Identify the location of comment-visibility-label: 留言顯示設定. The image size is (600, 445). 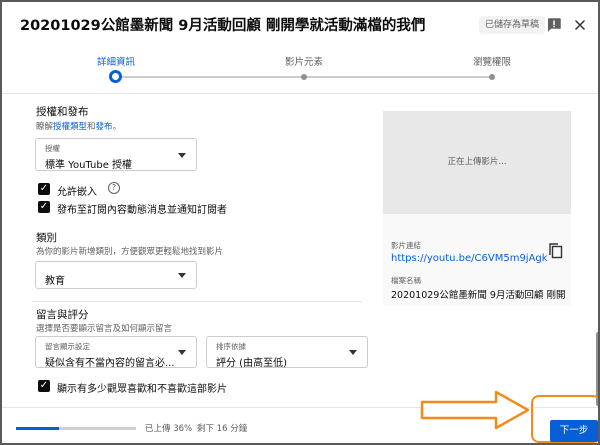
(67, 346).